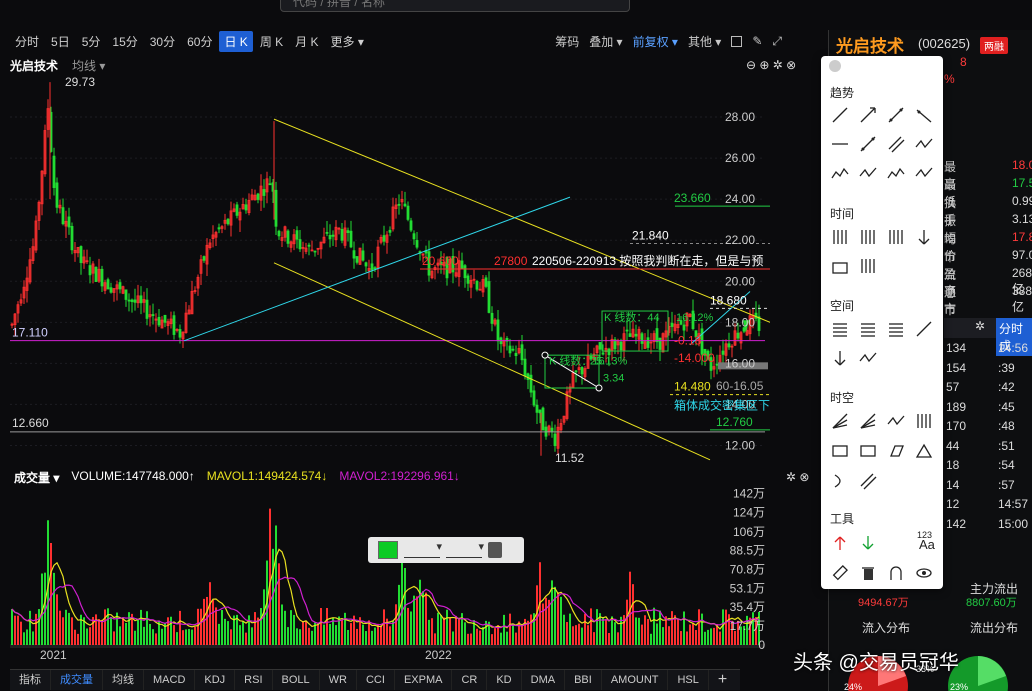 The width and height of the screenshot is (1032, 691). Describe the element at coordinates (88, 65) in the screenshot. I see `ma-select: 均线 ▾` at that location.